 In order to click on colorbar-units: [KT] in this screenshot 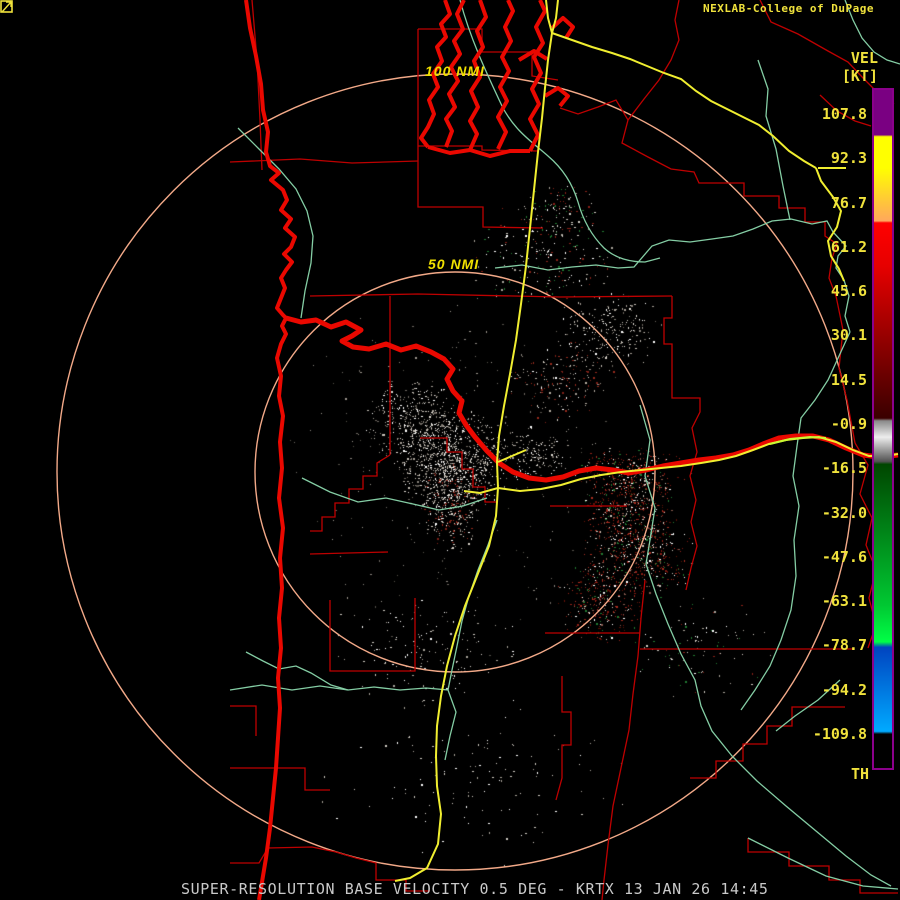, I will do `click(859, 76)`.